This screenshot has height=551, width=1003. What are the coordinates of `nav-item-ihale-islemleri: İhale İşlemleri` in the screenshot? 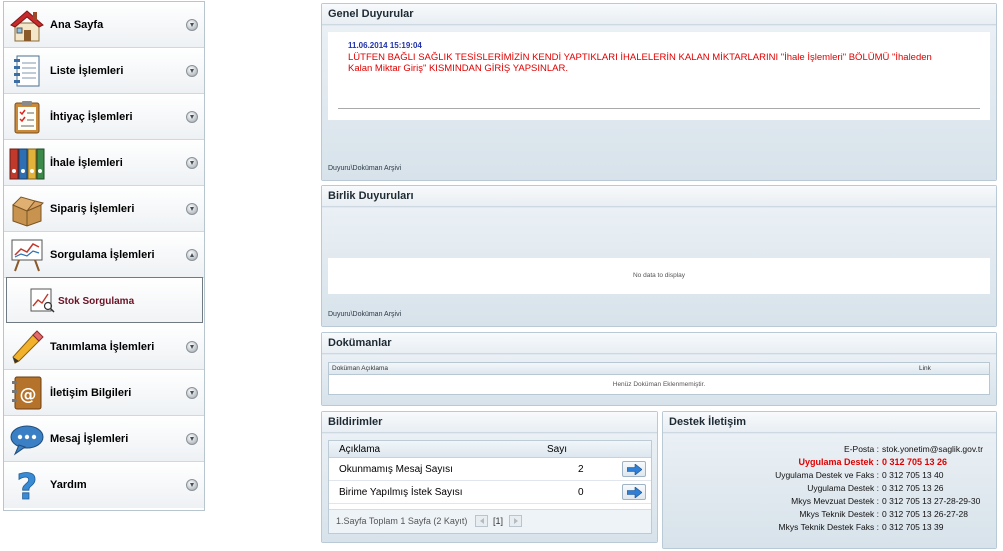 It's located at (104, 163).